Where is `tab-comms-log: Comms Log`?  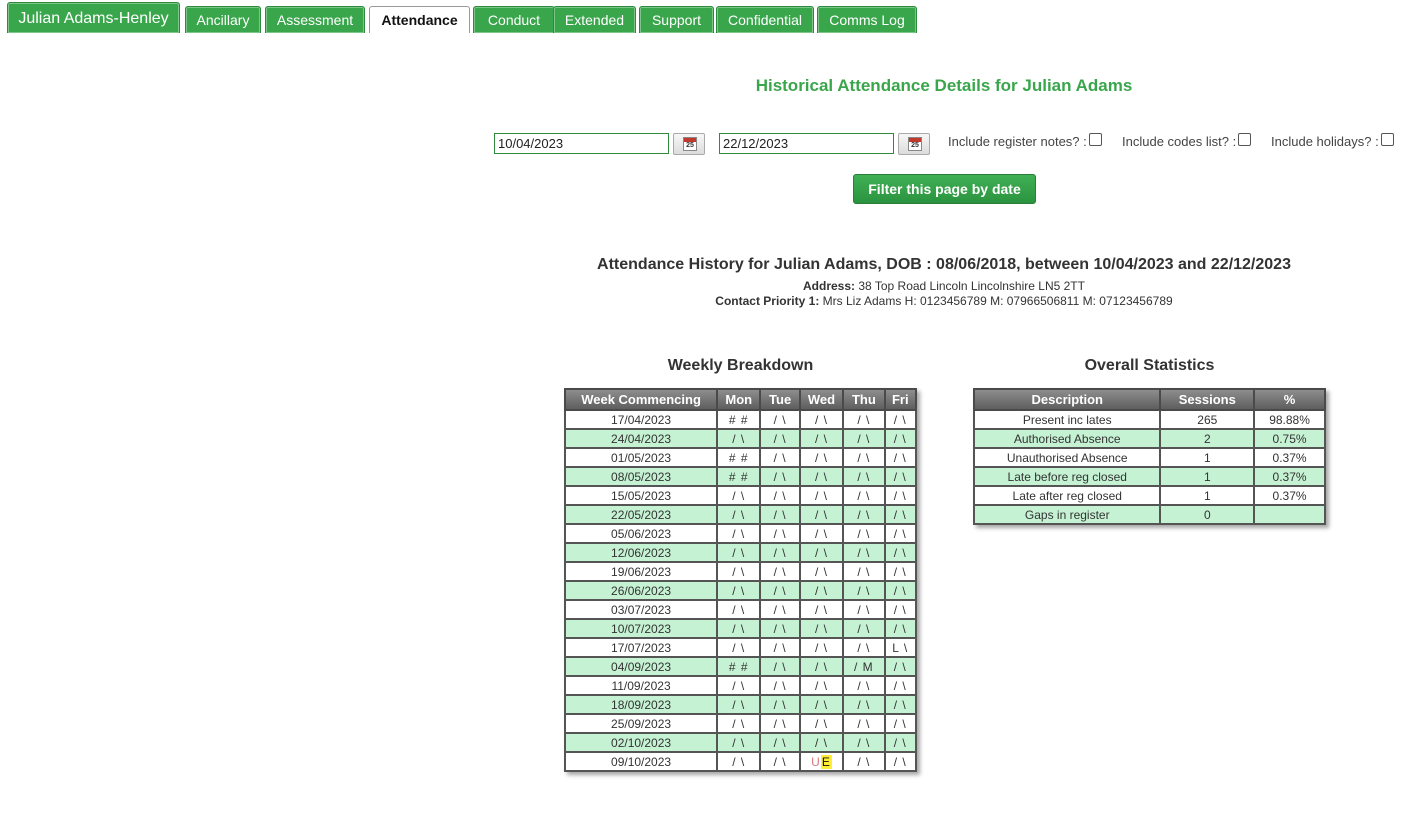 tab-comms-log: Comms Log is located at coordinates (867, 19).